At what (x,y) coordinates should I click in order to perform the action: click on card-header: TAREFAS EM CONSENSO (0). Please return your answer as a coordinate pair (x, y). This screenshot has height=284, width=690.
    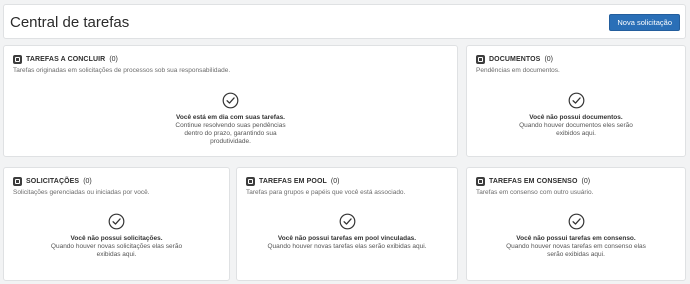
    Looking at the image, I should click on (533, 181).